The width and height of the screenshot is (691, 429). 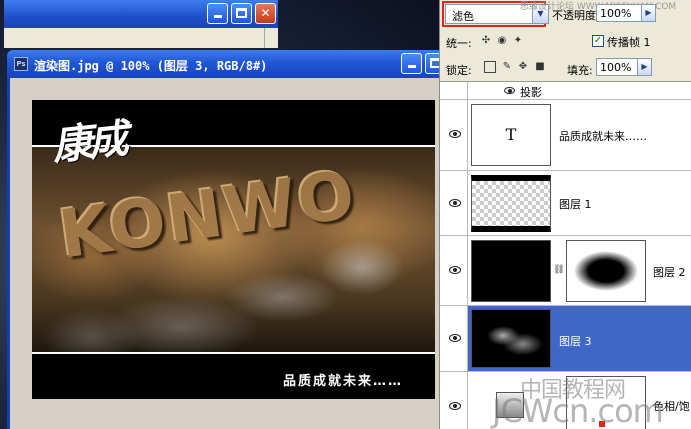 What do you see at coordinates (507, 67) in the screenshot?
I see `lock-brush-icon: ✎` at bounding box center [507, 67].